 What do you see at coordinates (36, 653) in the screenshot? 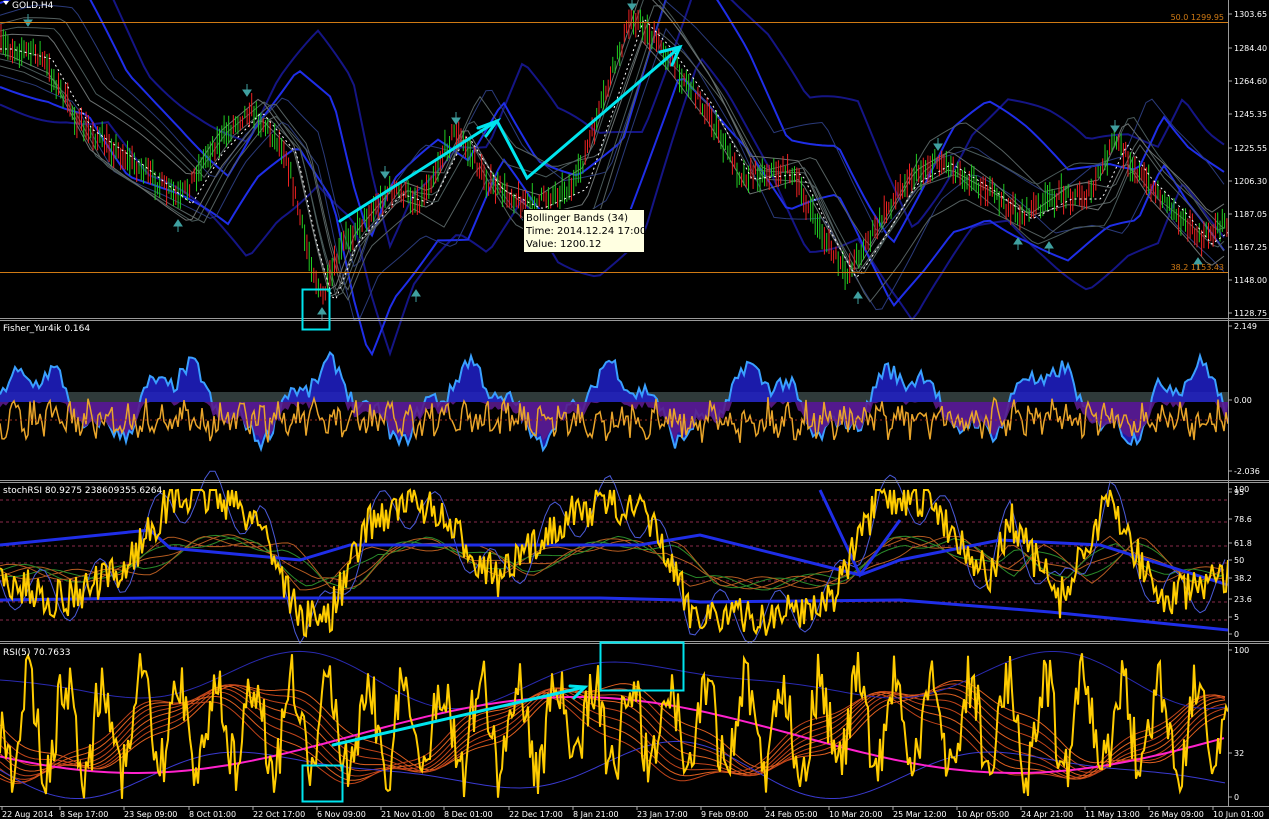
I see `rsi-title: RSI(5) 70.7633` at bounding box center [36, 653].